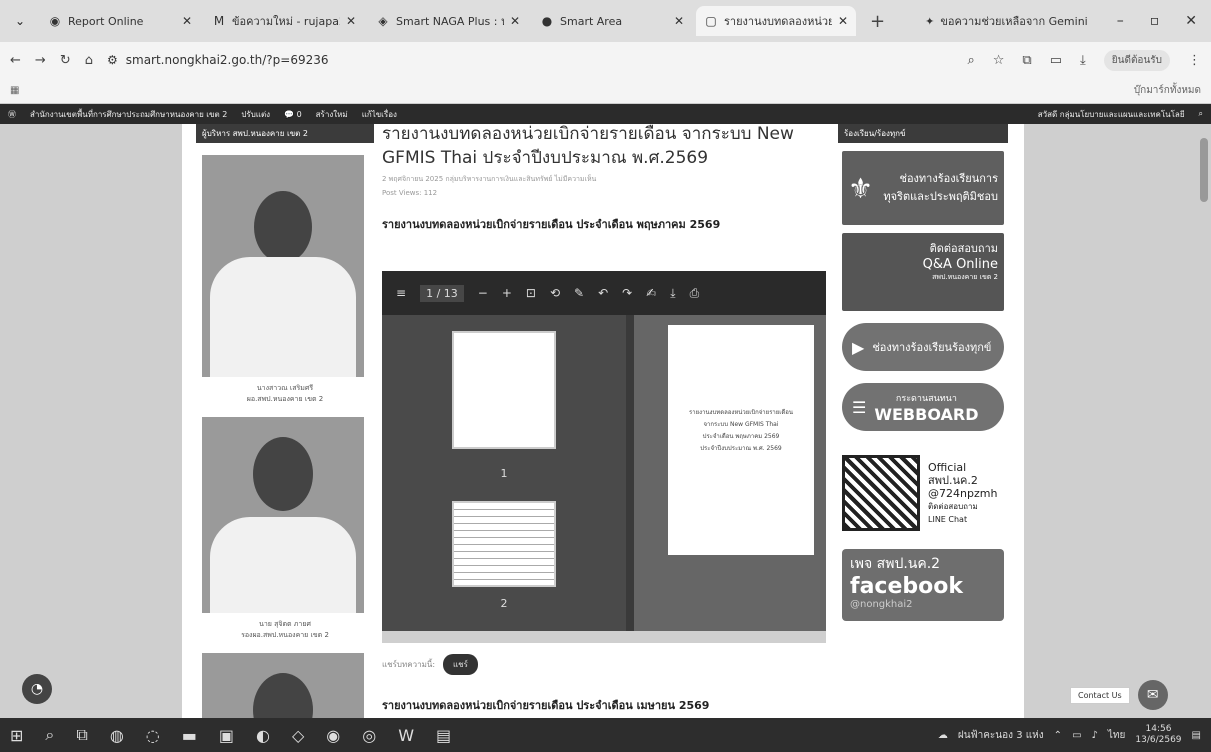  What do you see at coordinates (877, 21) in the screenshot?
I see `new-tab-button: +` at bounding box center [877, 21].